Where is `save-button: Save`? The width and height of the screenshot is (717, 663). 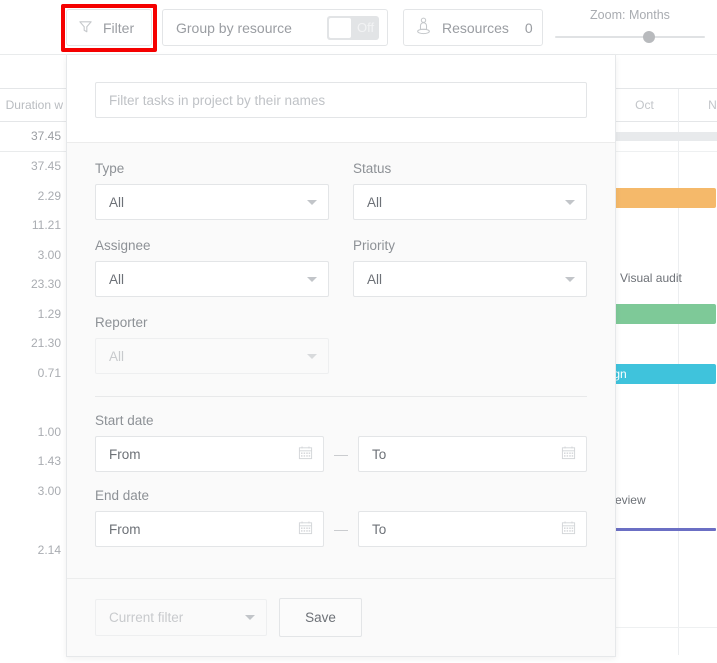 save-button: Save is located at coordinates (320, 617).